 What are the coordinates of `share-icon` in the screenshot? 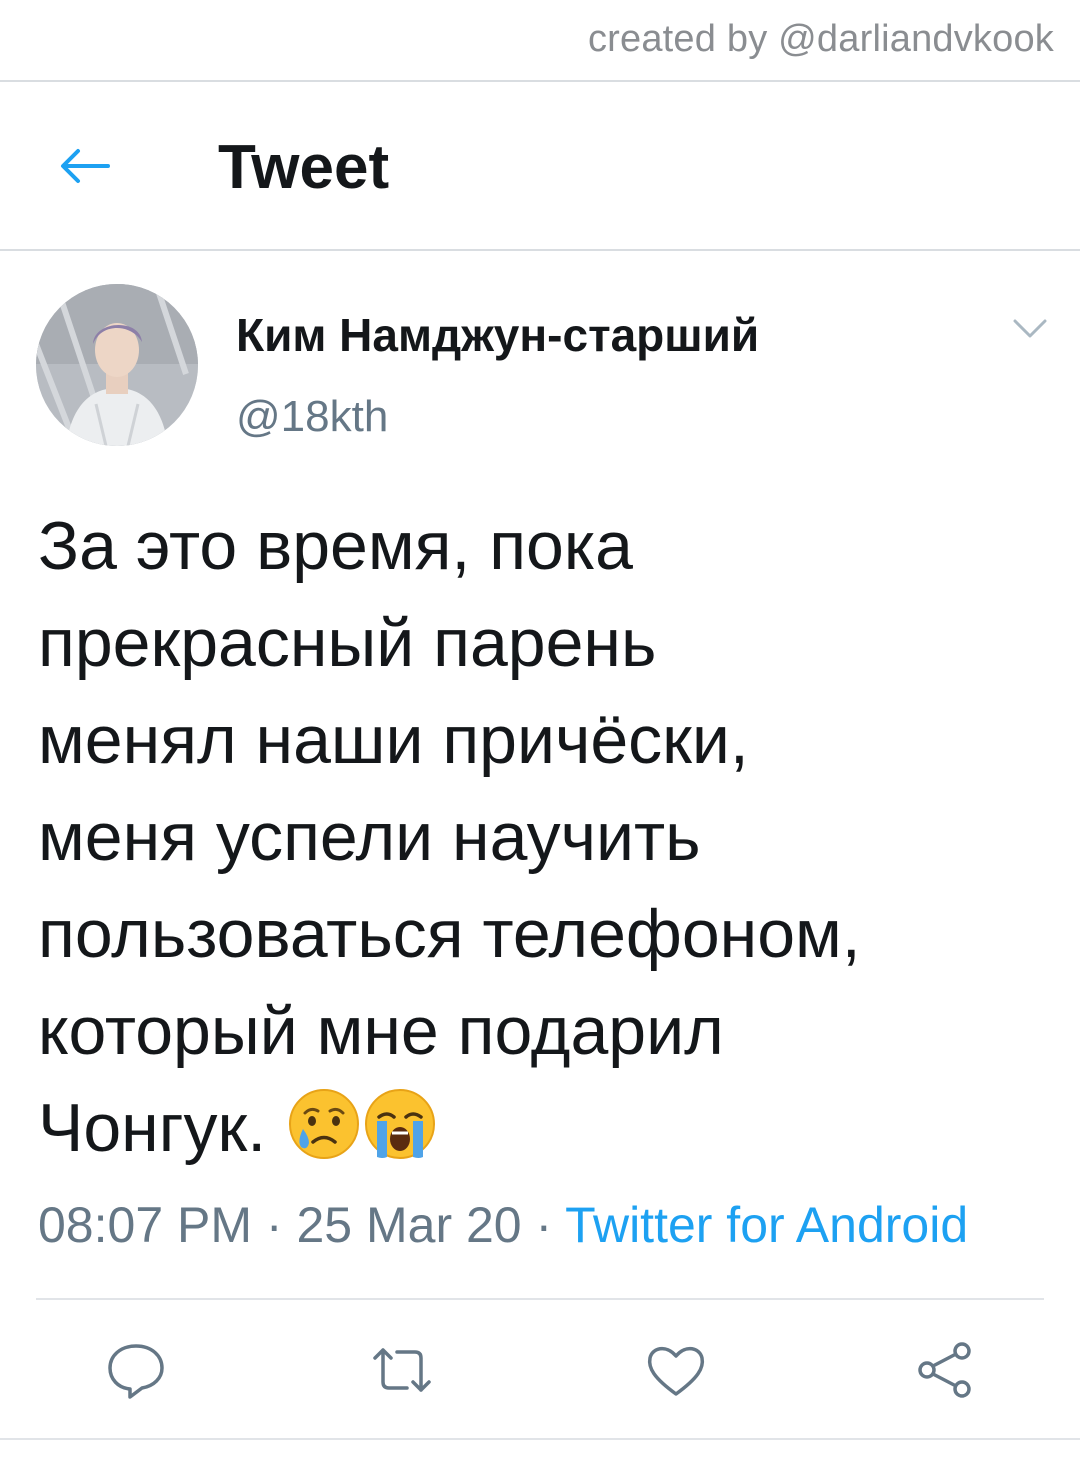 It's located at (944, 1370).